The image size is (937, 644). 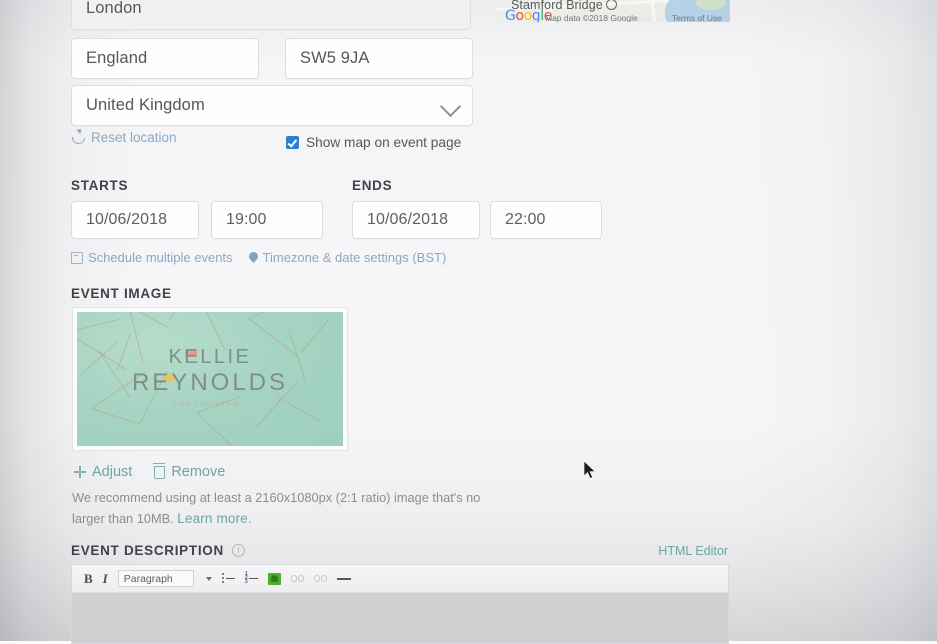 What do you see at coordinates (400, 618) in the screenshot?
I see `event-description-textarea` at bounding box center [400, 618].